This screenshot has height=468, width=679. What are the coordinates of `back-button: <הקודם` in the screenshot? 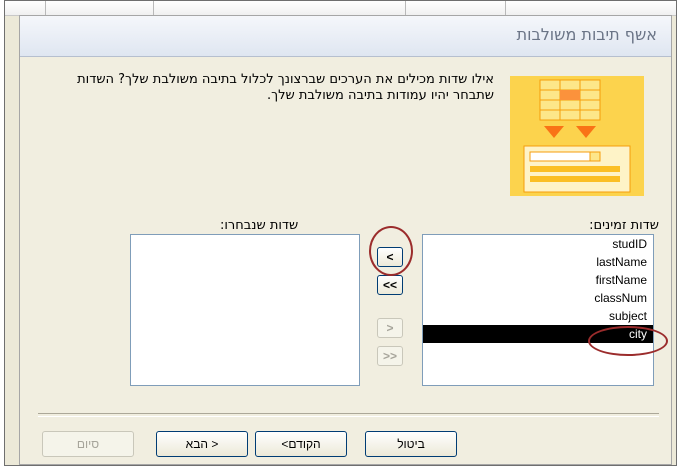 It's located at (301, 444).